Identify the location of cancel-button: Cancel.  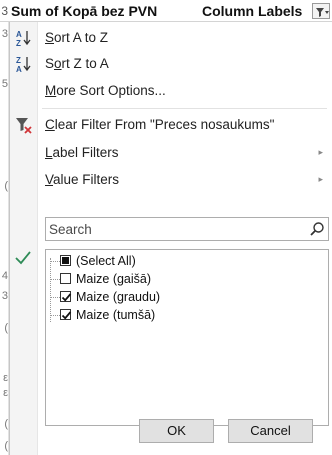
(270, 431).